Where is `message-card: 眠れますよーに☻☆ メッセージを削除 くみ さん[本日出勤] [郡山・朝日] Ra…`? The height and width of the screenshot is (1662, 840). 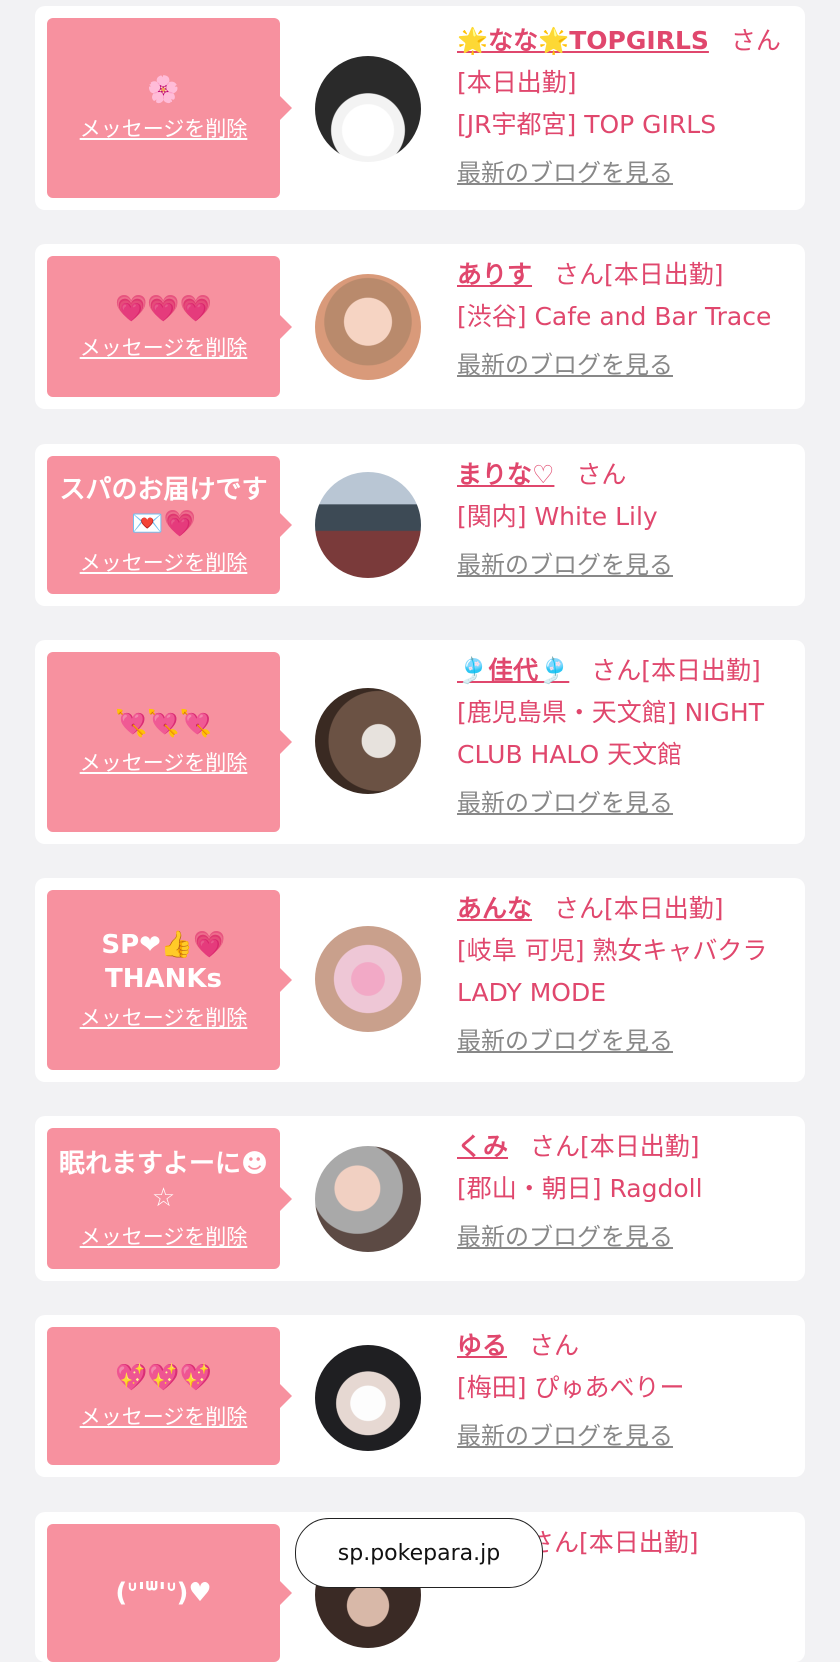
message-card: 眠れますよーに☻☆ メッセージを削除 くみ さん[本日出勤] [郡山・朝日] Ra… is located at coordinates (420, 1198).